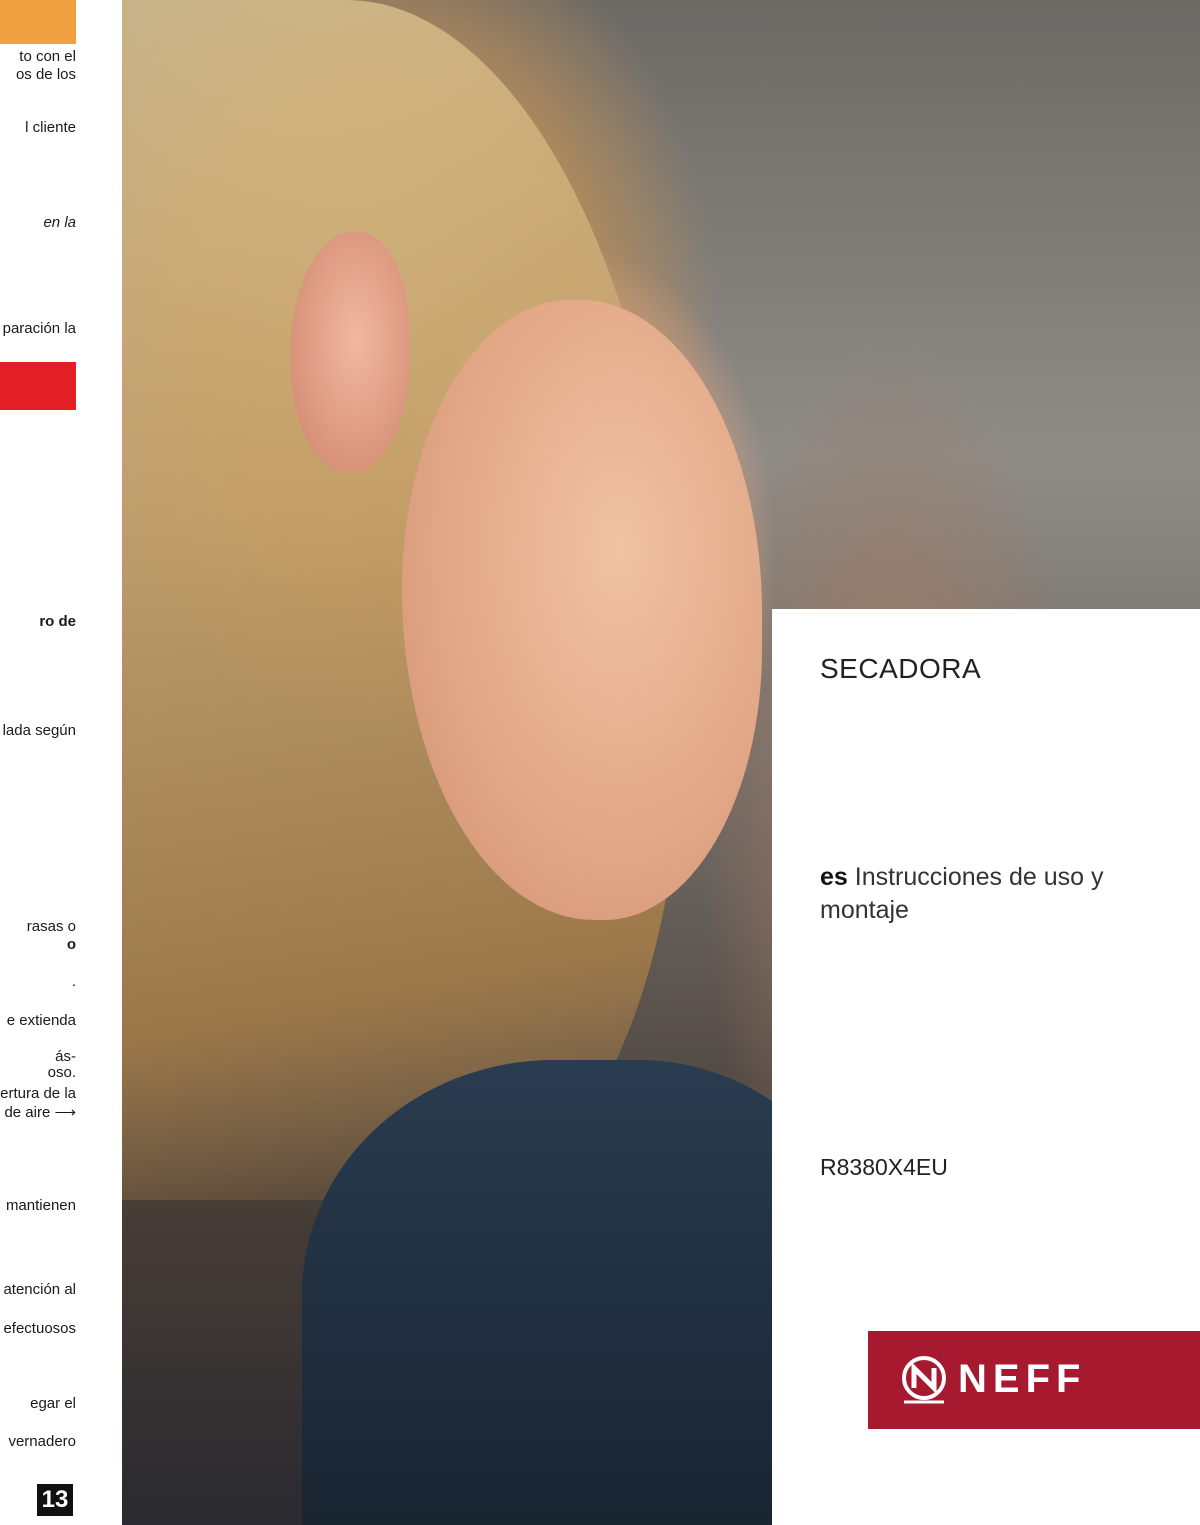 Image resolution: width=1200 pixels, height=1525 pixels. I want to click on language-code: es, so click(834, 877).